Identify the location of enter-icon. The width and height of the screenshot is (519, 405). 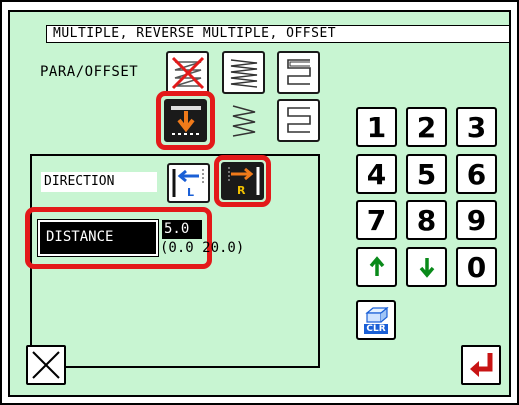
(481, 365).